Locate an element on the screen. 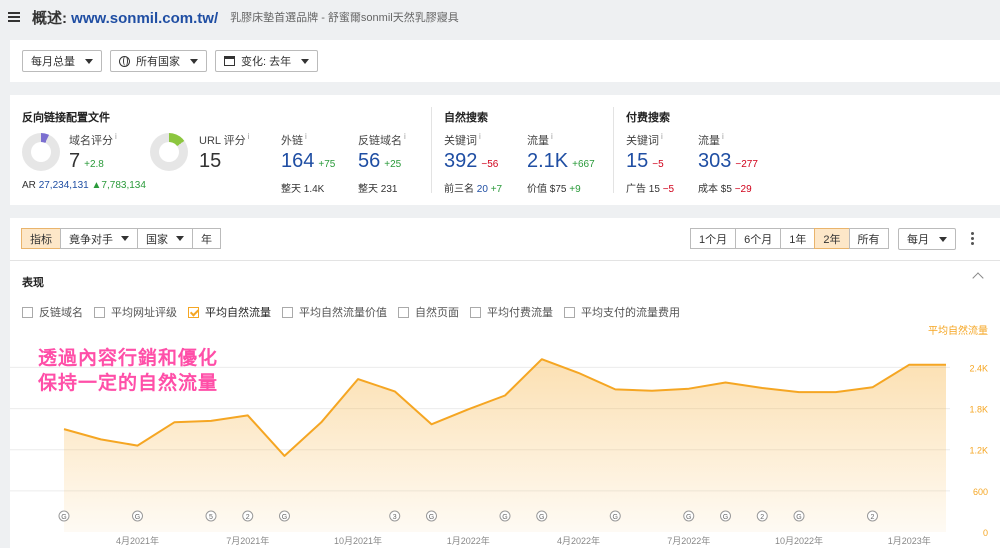  x-tick-label: 1月2023年 is located at coordinates (909, 540).